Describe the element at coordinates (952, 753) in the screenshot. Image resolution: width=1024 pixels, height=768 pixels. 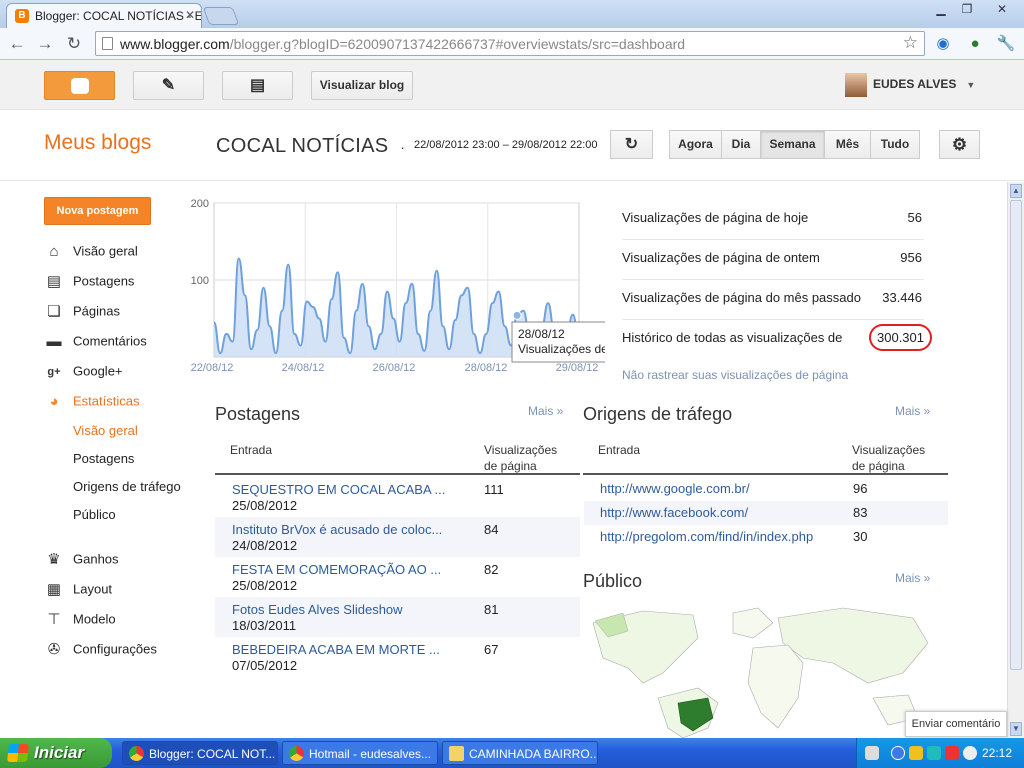
I see `antivirus-icon` at that location.